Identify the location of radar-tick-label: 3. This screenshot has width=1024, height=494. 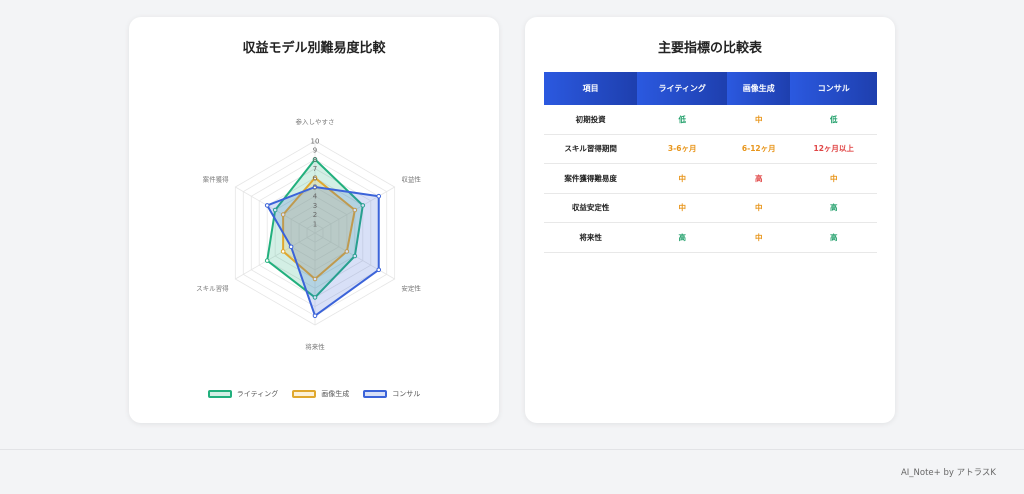
(315, 206).